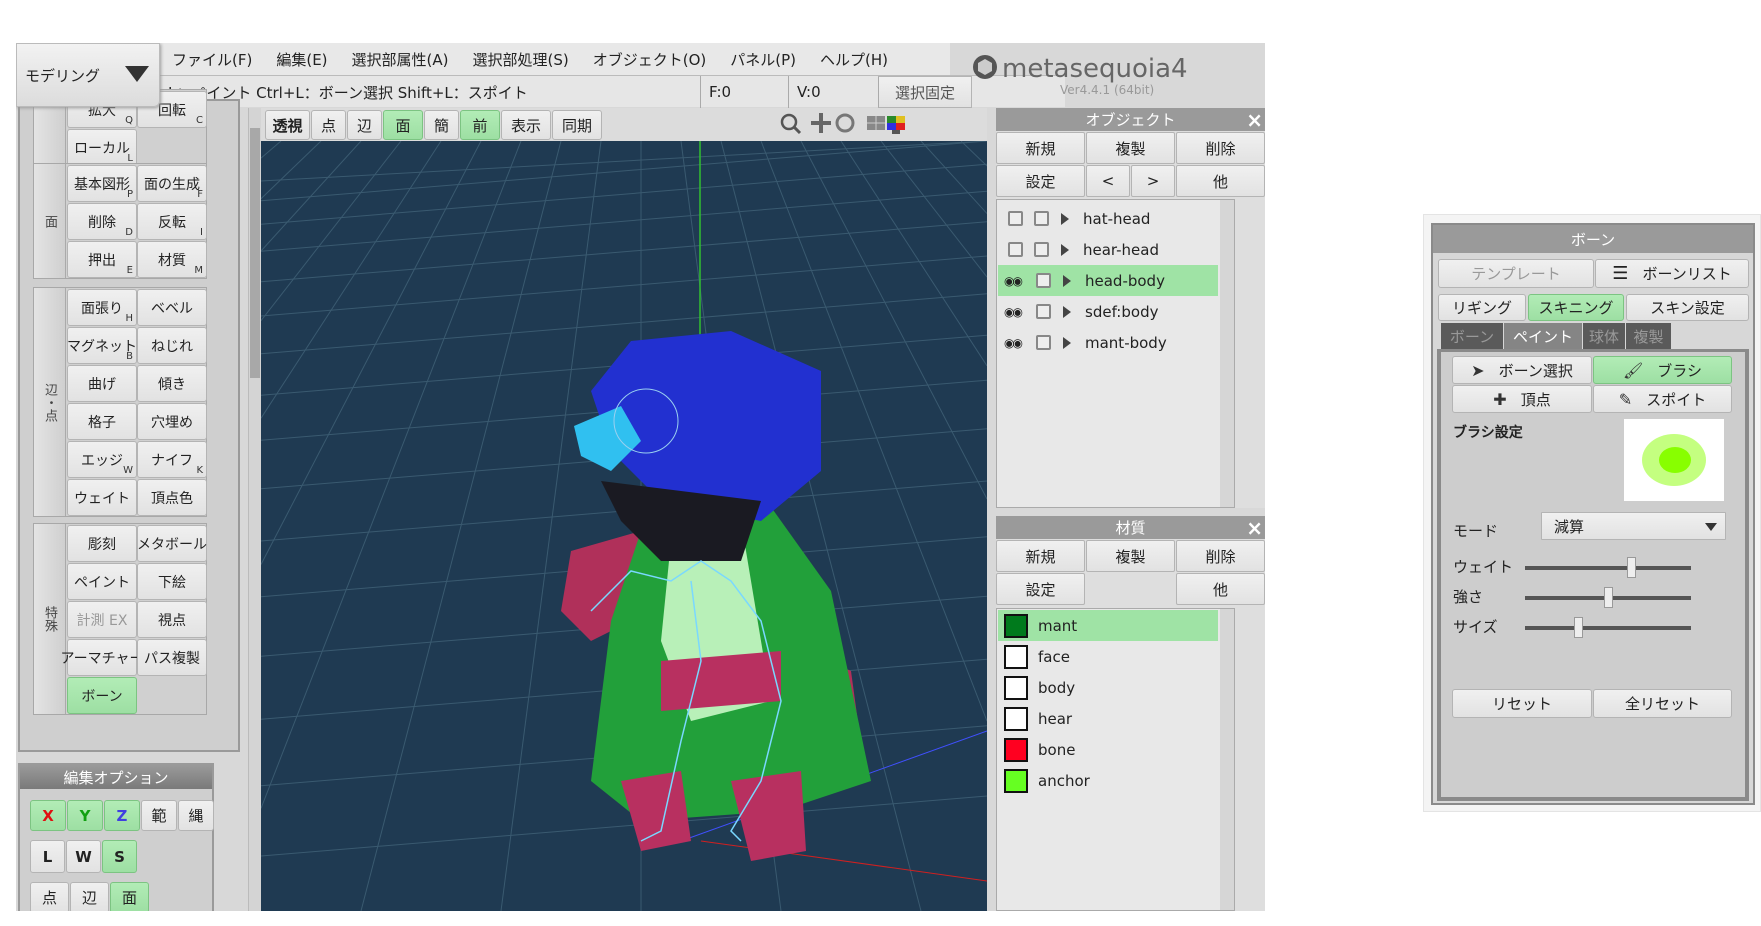  Describe the element at coordinates (1482, 307) in the screenshot. I see `bone-mode-0: リギング` at that location.